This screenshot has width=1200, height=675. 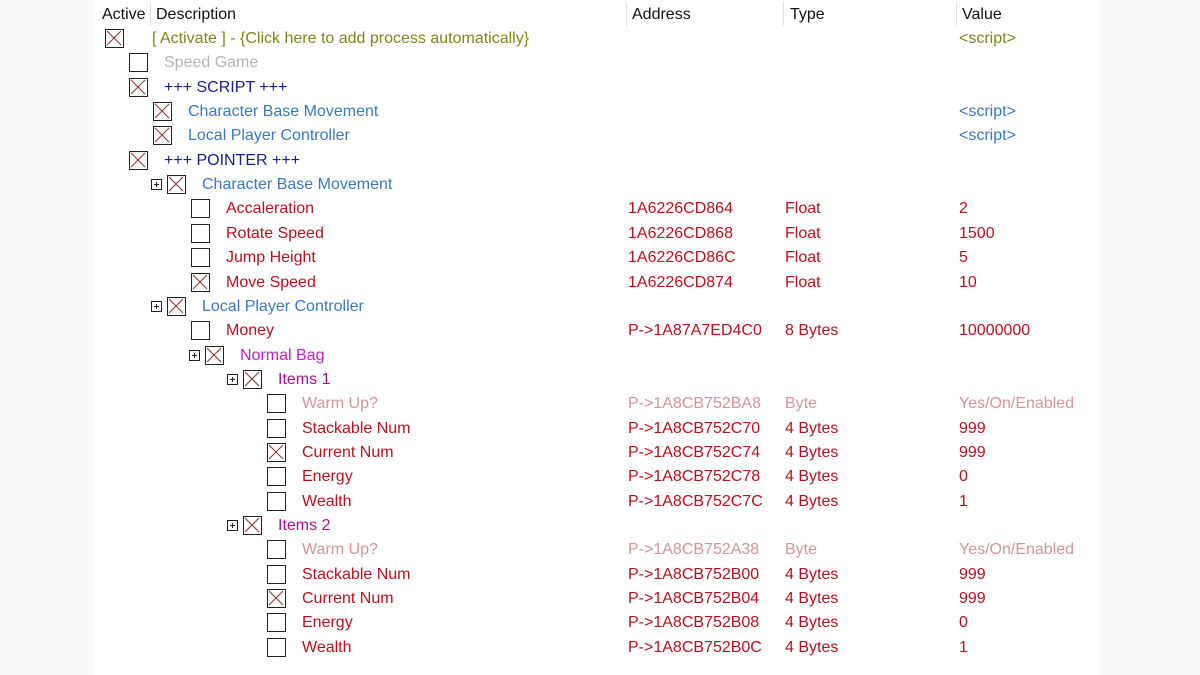 What do you see at coordinates (600, 112) in the screenshot?
I see `table-row: Character Base Movement <script>` at bounding box center [600, 112].